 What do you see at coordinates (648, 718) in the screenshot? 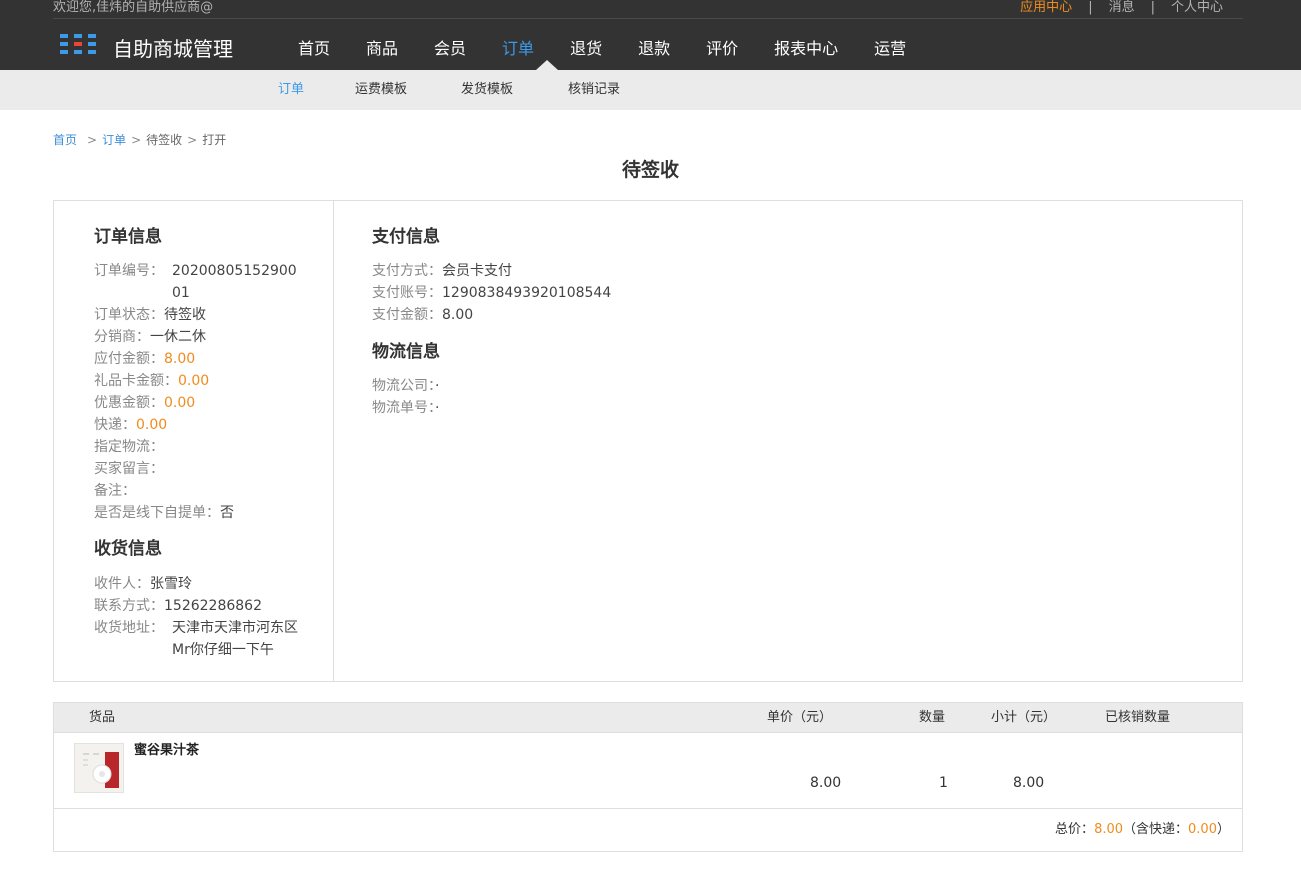
I see `goods-table-header: 货品 单价（元） 数量 小计（元） 已核销数量` at bounding box center [648, 718].